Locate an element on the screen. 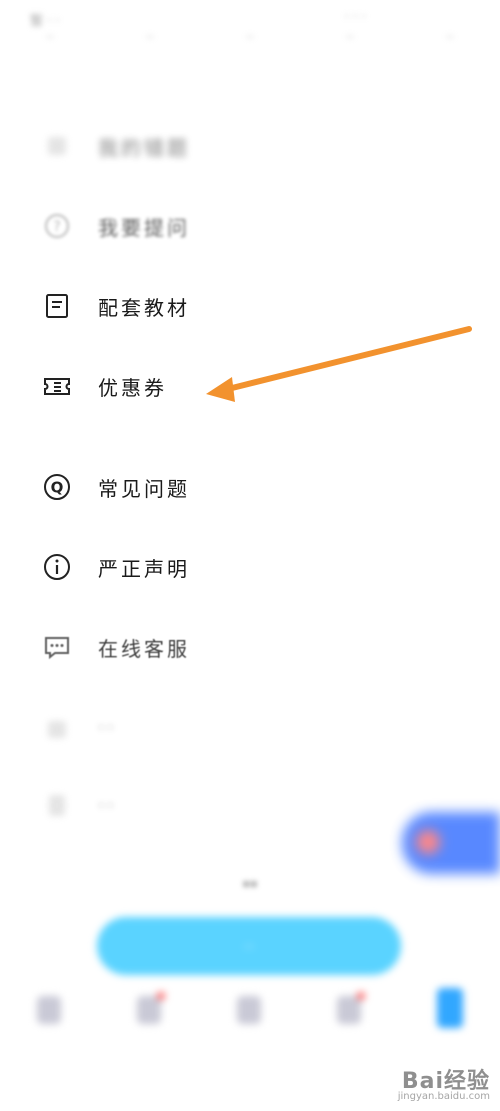  header-tabs: ·· ·· ·· ·· ·· is located at coordinates (250, 41).